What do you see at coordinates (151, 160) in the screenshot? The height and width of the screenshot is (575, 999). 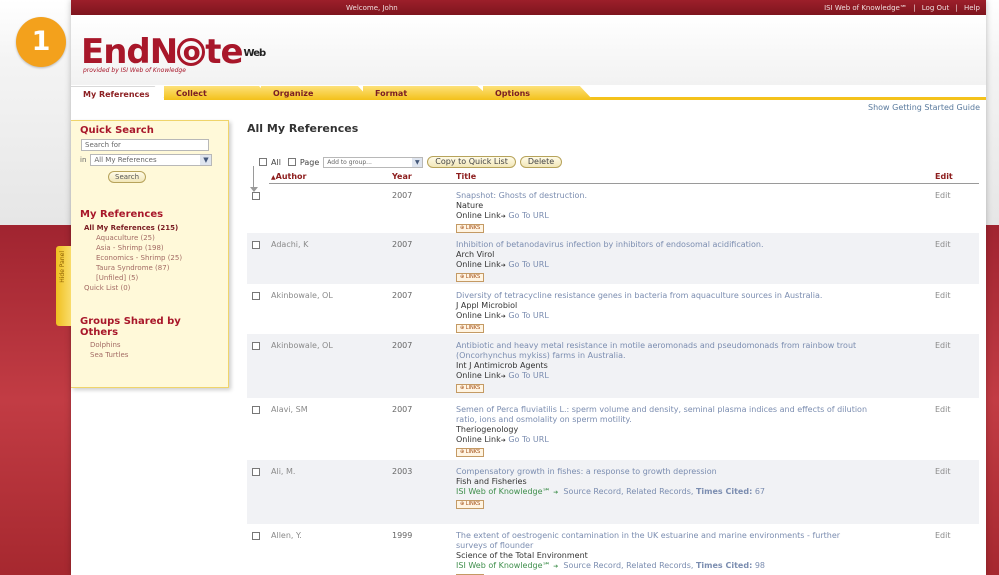 I see `scope-select: All My References ▼` at bounding box center [151, 160].